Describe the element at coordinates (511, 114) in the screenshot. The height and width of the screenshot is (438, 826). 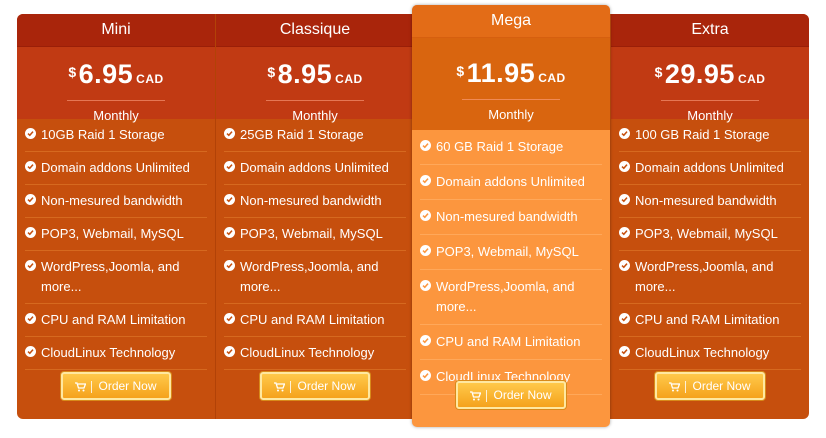
I see `billing-period: Monthly` at that location.